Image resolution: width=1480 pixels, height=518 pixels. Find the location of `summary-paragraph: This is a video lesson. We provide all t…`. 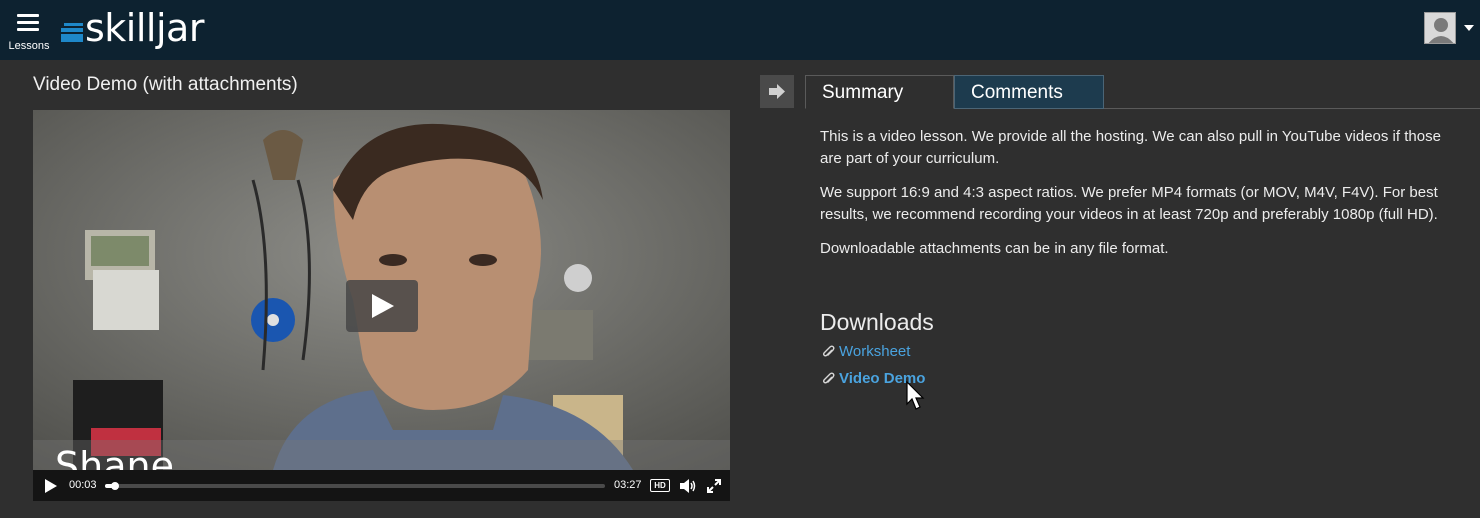

summary-paragraph: This is a video lesson. We provide all t… is located at coordinates (1130, 147).